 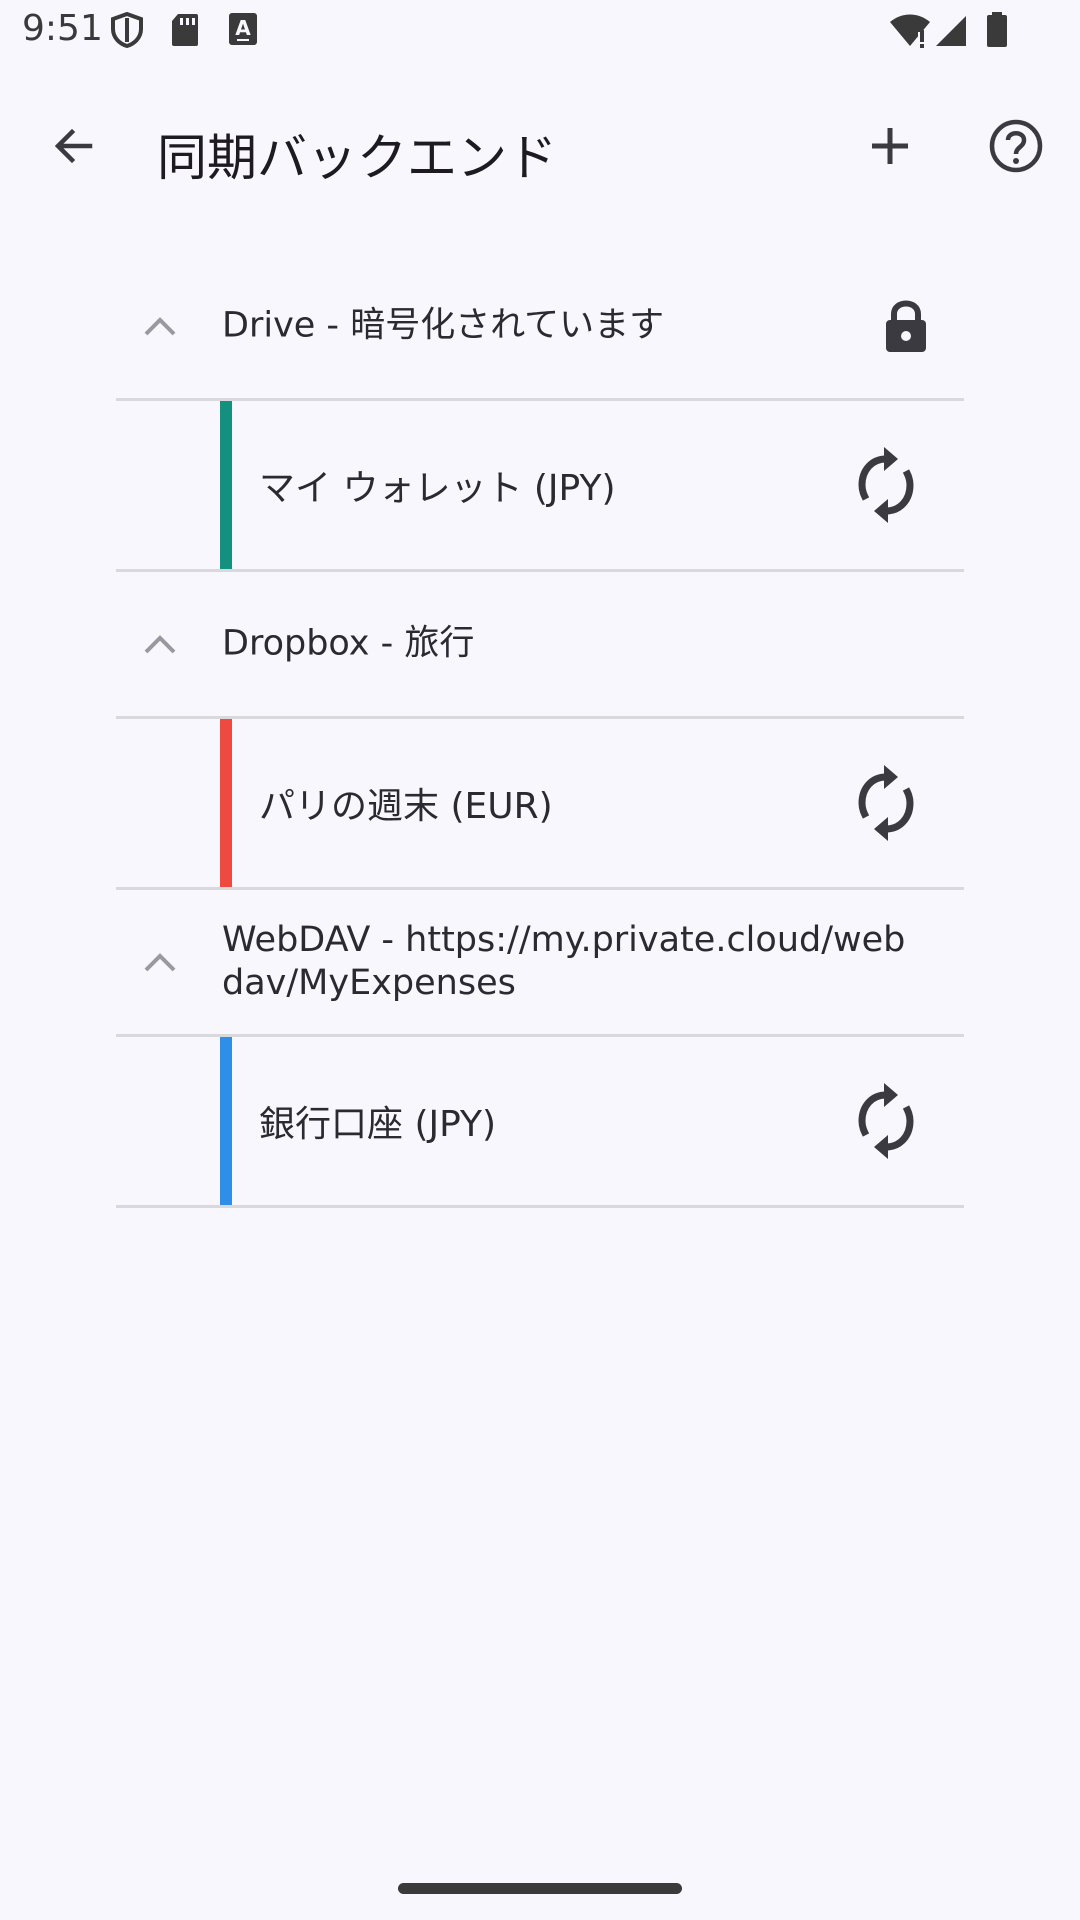 What do you see at coordinates (910, 33) in the screenshot?
I see `wifi-icon` at bounding box center [910, 33].